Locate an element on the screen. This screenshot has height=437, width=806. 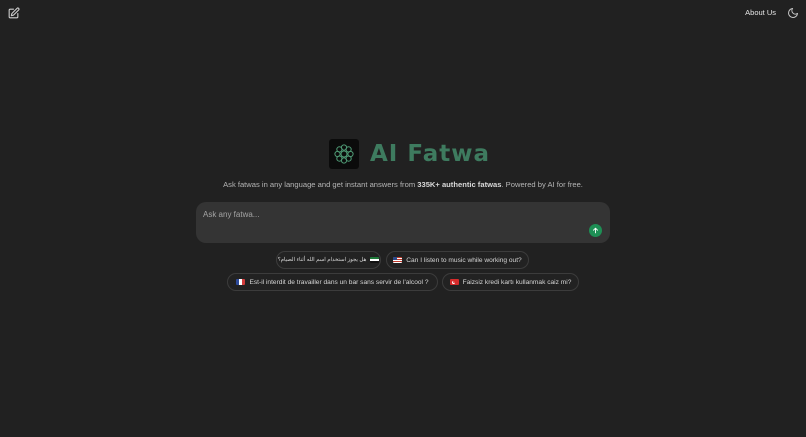
turkey-flag-icon is located at coordinates (454, 282).